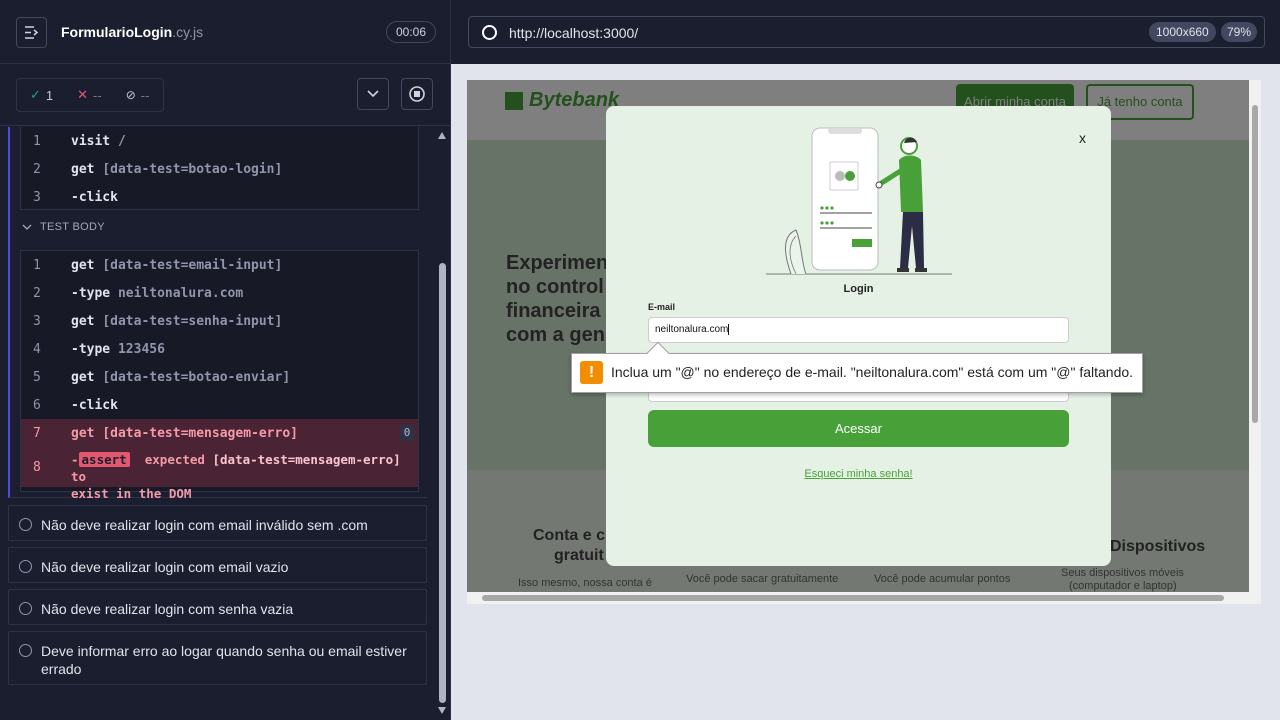  Describe the element at coordinates (117, 32) in the screenshot. I see `spec-name: FormularioLogin` at that location.